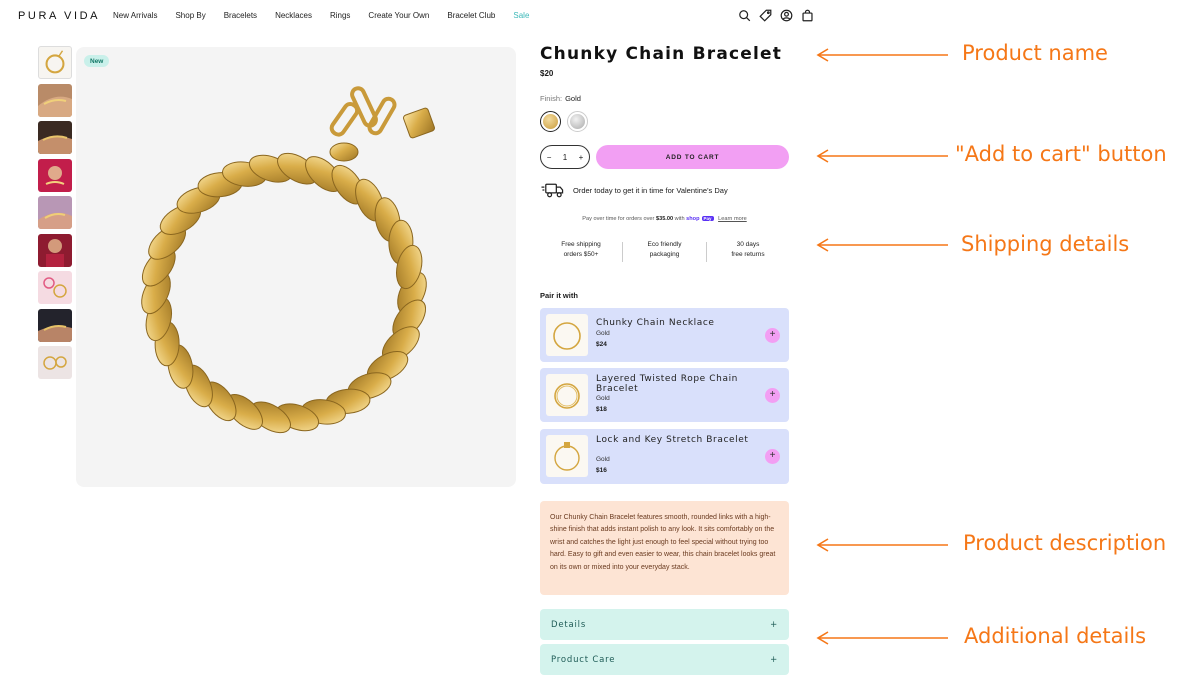 This screenshot has height=678, width=1200. Describe the element at coordinates (807, 15) in the screenshot. I see `bag-icon` at that location.